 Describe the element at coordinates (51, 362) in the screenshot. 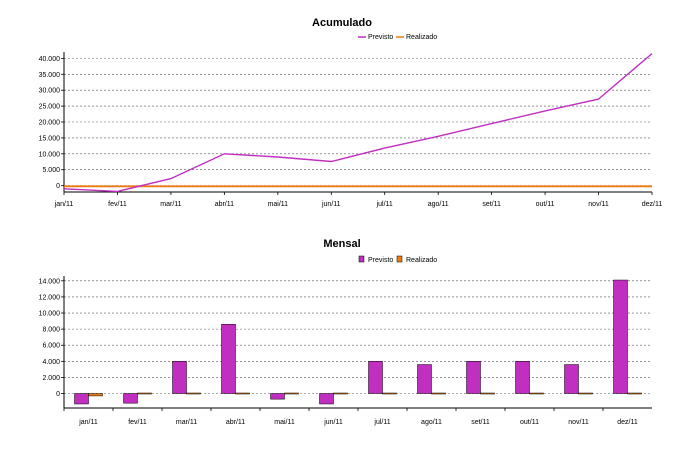

I see `y-tick-label: 4.000` at that location.